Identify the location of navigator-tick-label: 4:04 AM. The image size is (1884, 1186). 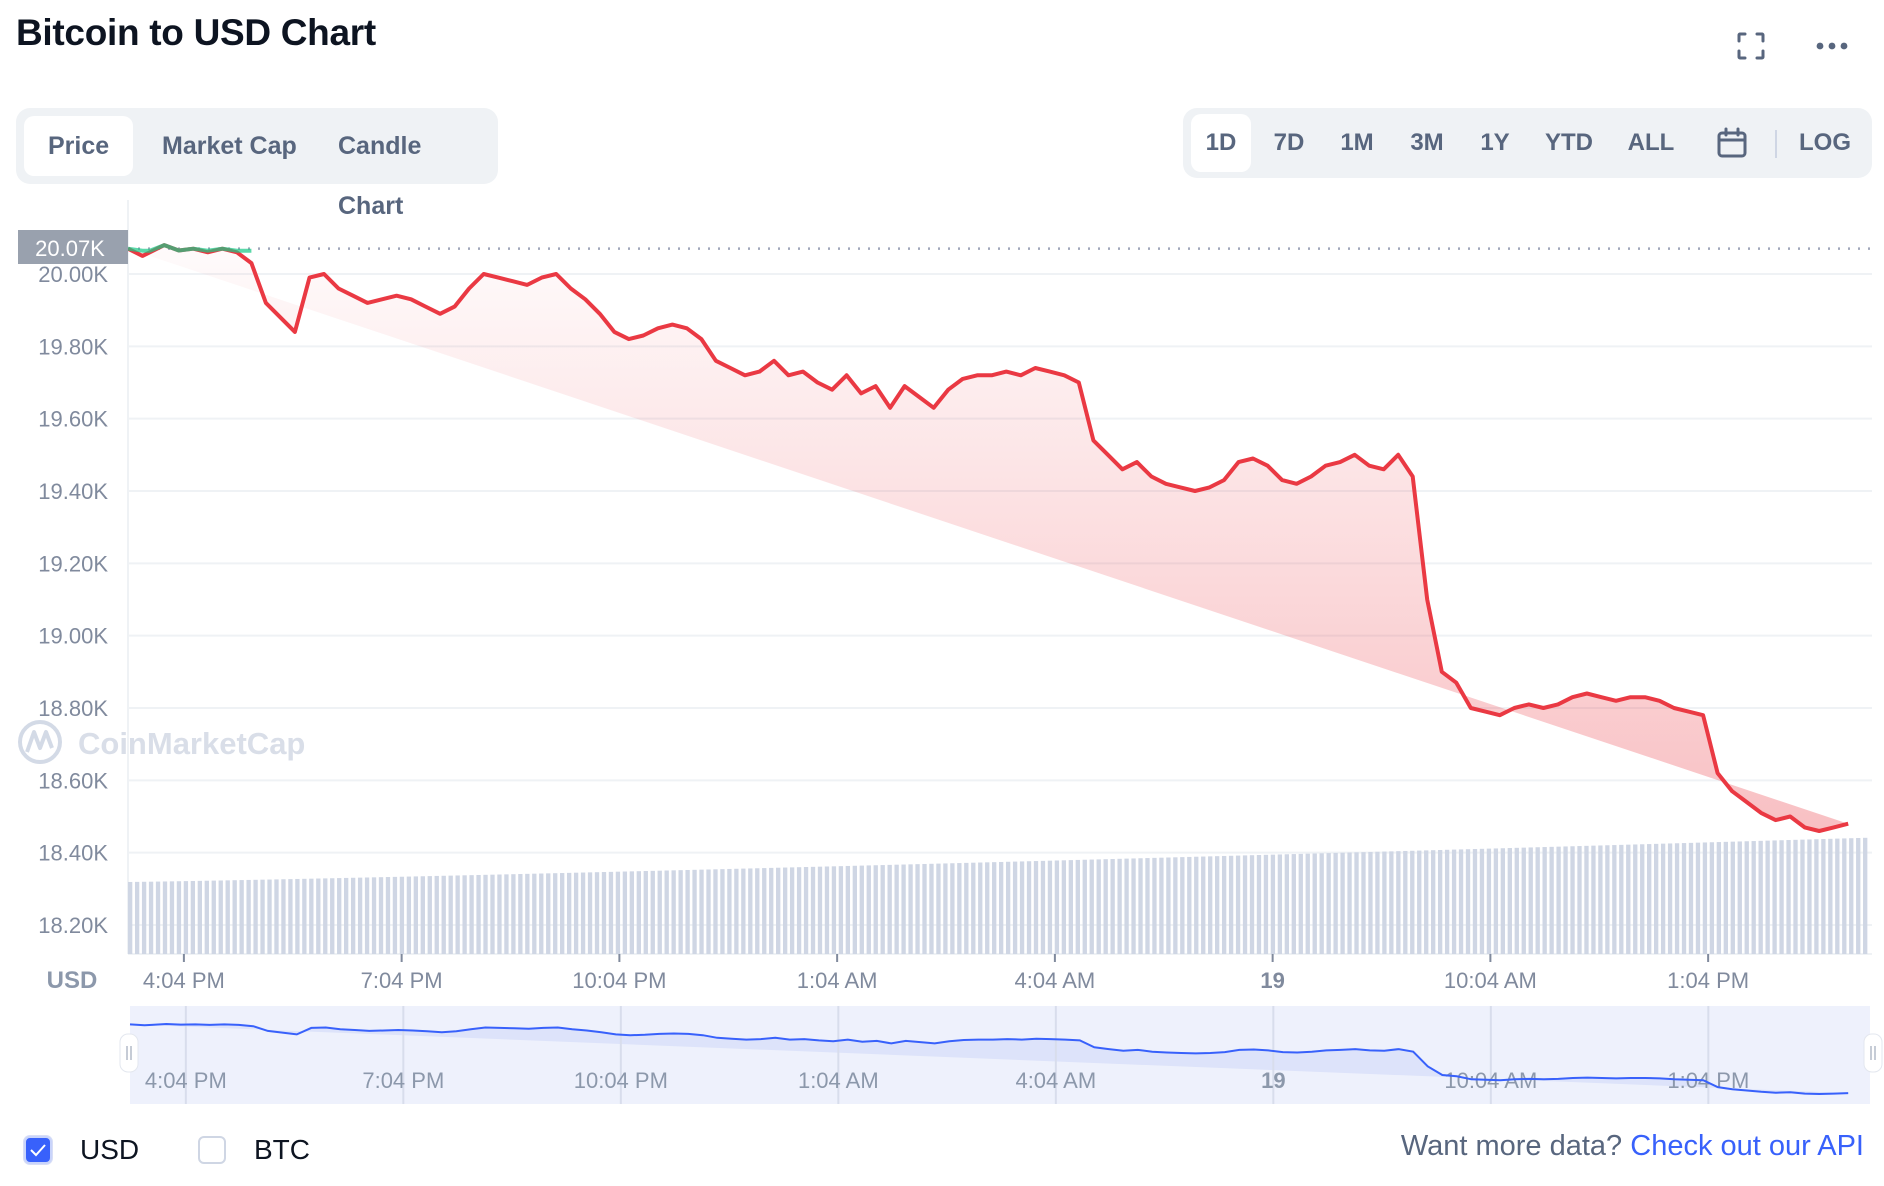
(1055, 1080).